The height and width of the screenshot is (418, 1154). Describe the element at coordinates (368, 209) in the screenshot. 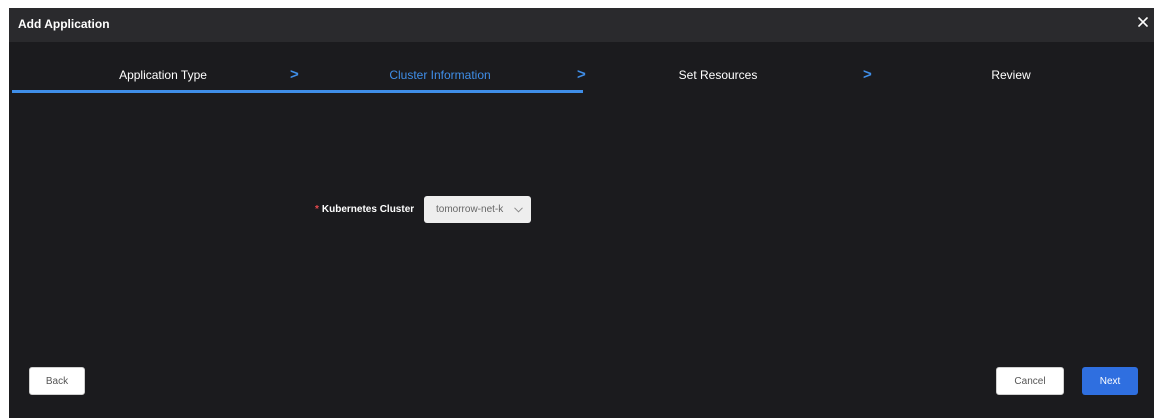

I see `kubernetes-cluster-label-text: Kubernetes Cluster` at that location.